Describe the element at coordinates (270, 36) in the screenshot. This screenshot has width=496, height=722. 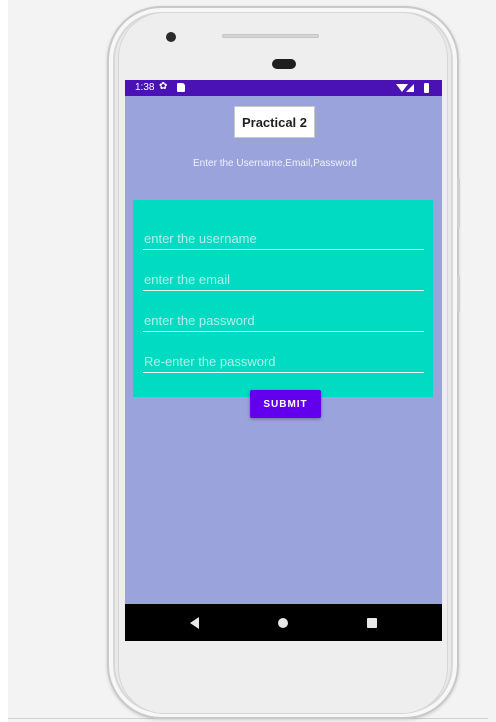
I see `earpiece-speaker` at that location.